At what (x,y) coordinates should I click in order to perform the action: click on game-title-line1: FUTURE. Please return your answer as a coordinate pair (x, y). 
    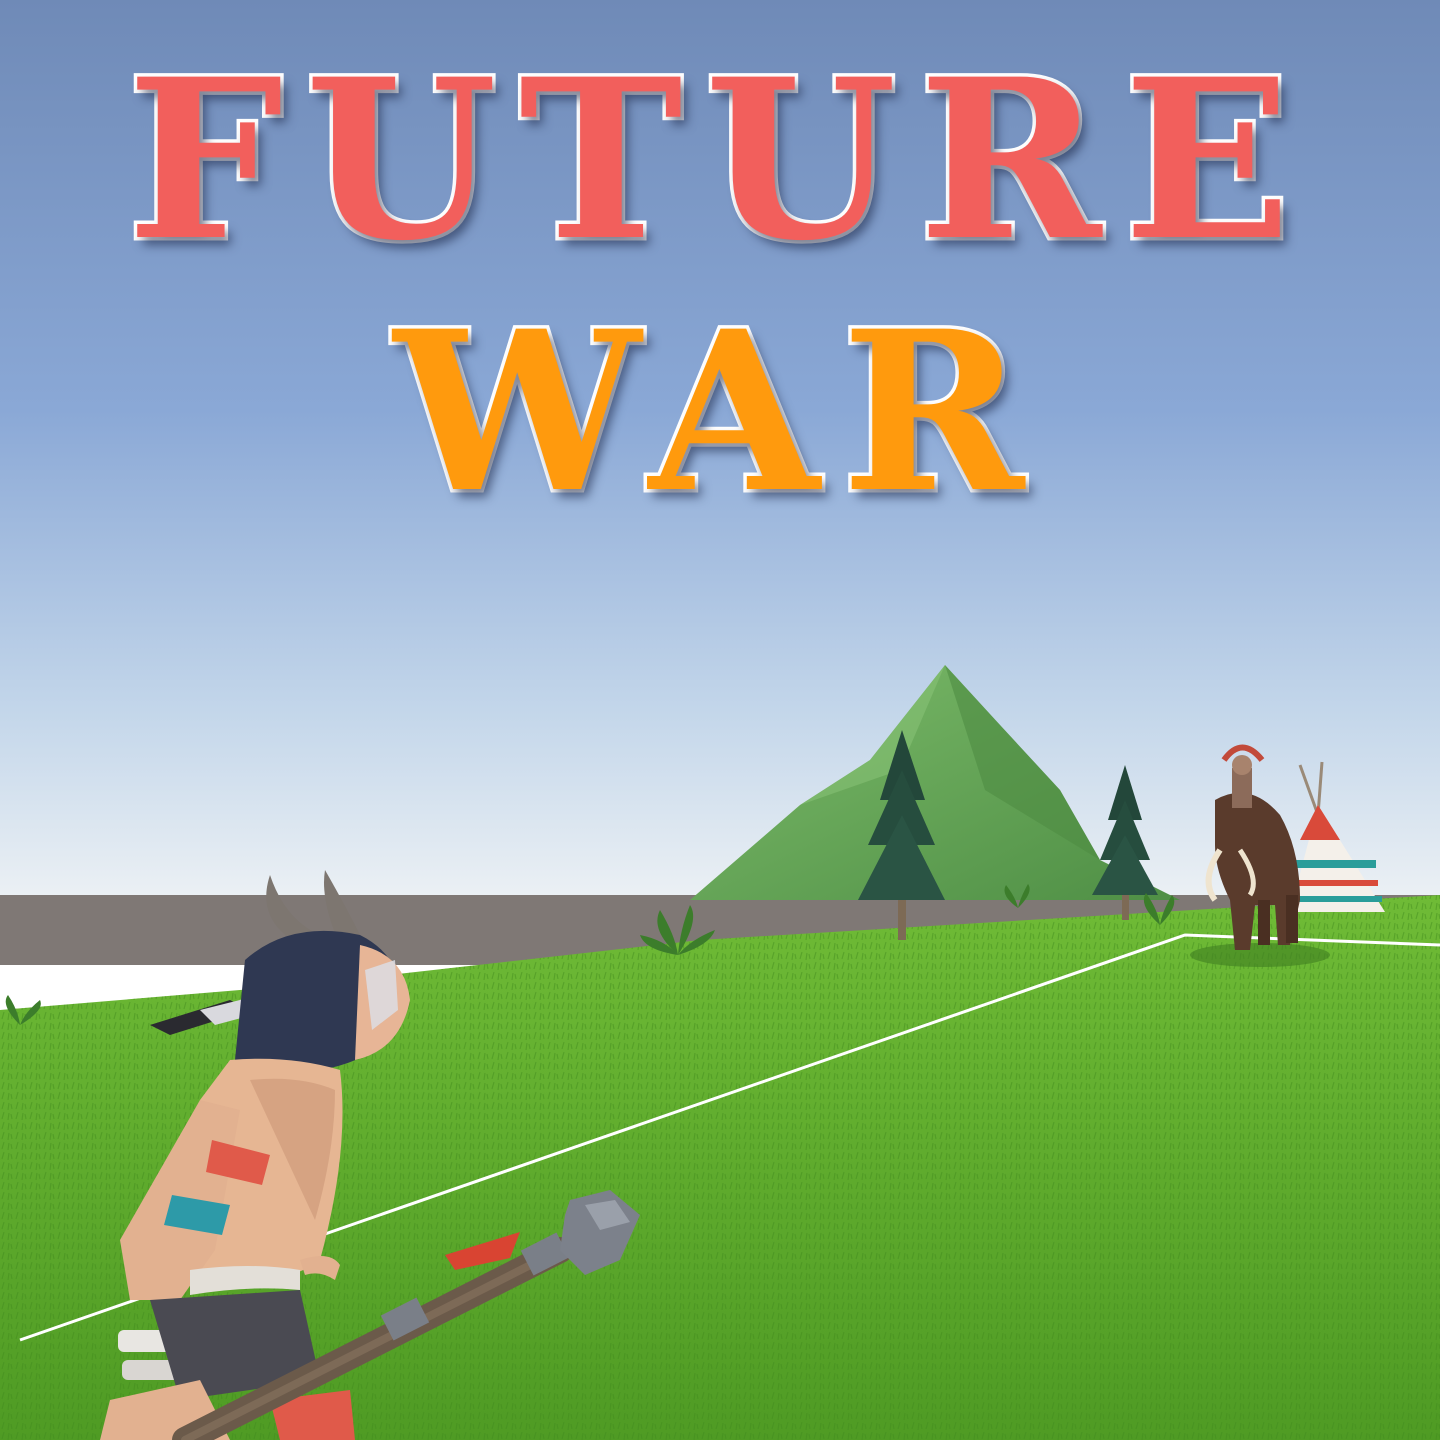
    Looking at the image, I should click on (718, 159).